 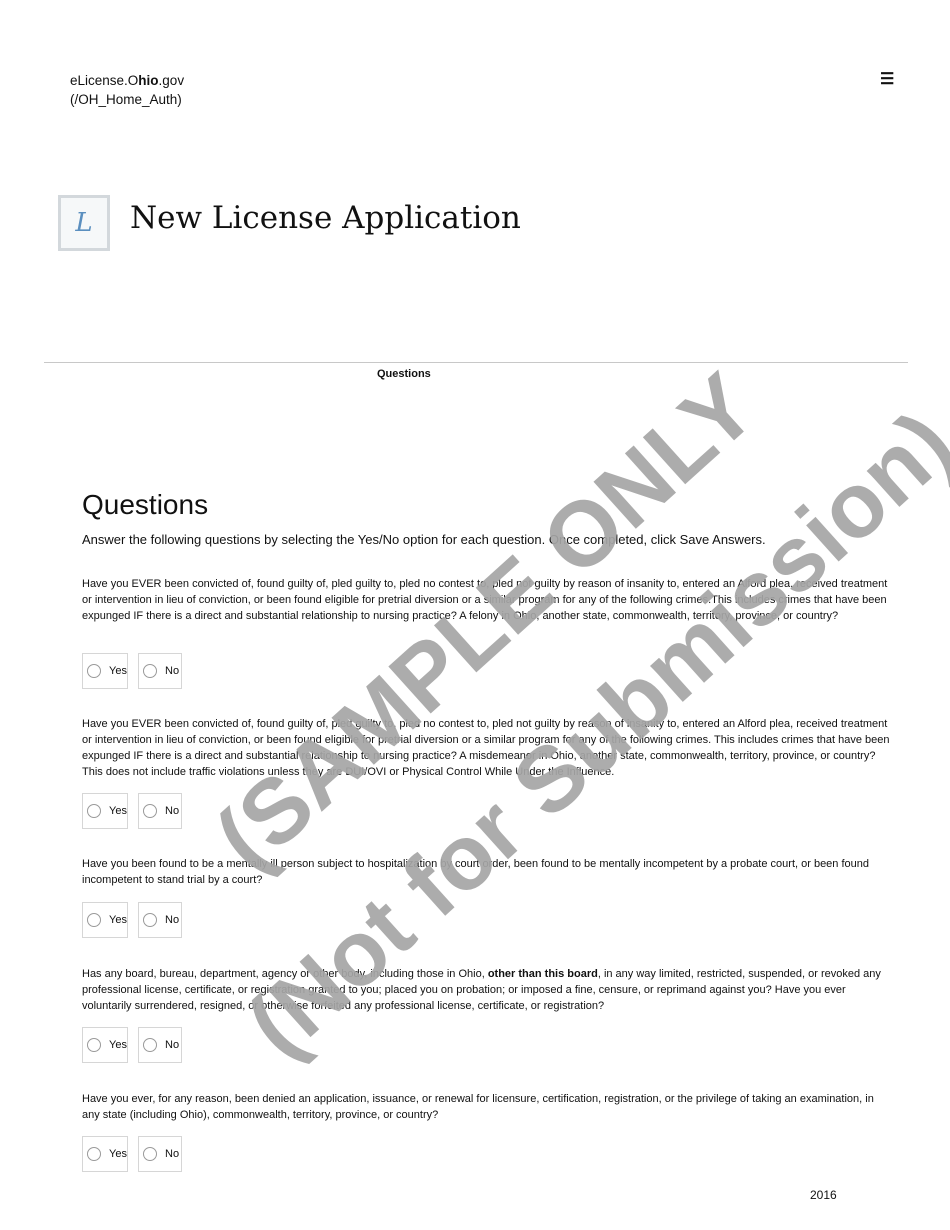 I want to click on answer-group-1: Yes No, so click(x=132, y=671).